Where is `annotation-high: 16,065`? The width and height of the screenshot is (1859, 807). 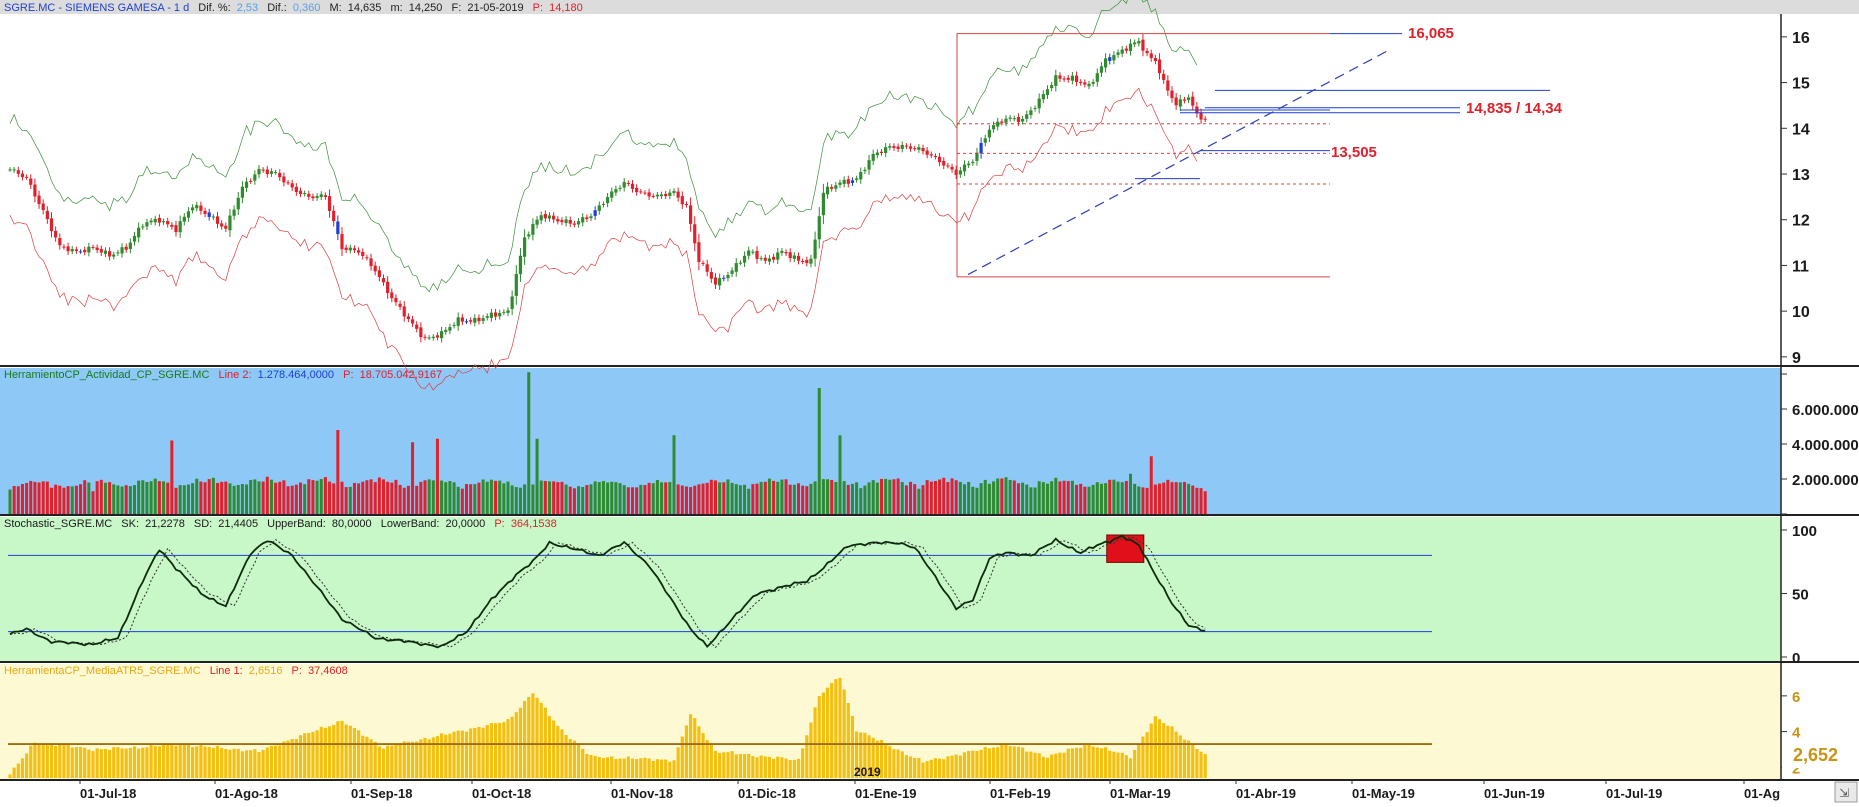 annotation-high: 16,065 is located at coordinates (1431, 33).